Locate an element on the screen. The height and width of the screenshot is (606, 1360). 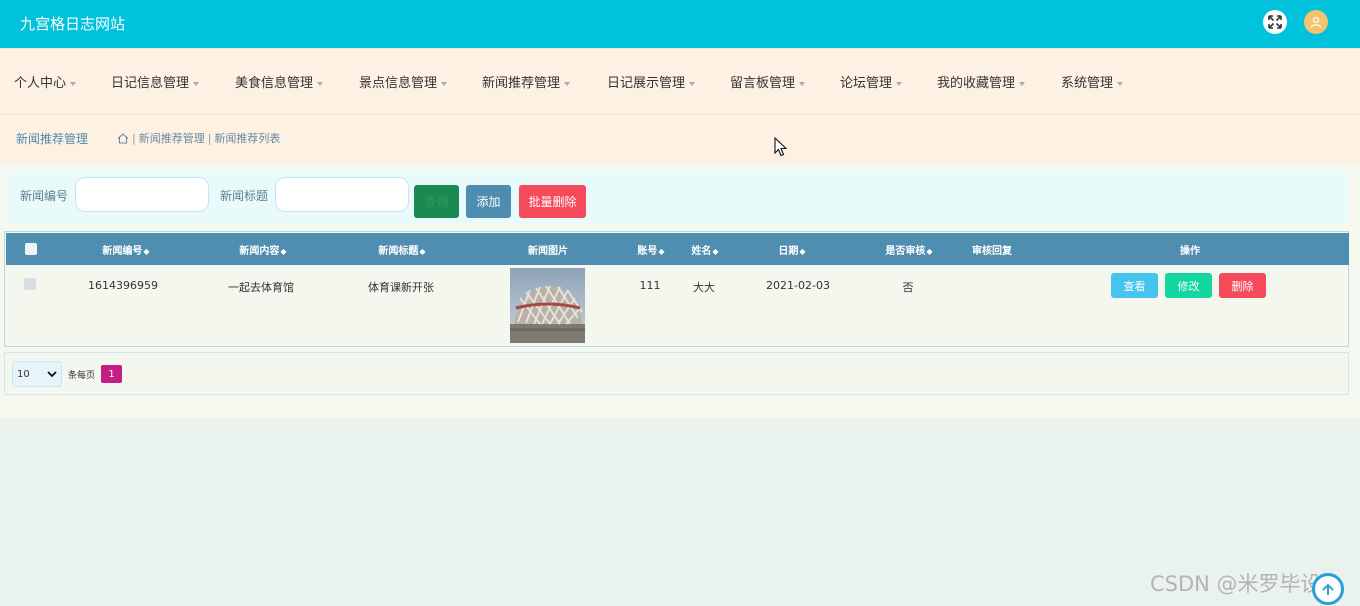
news-no-input is located at coordinates (142, 194).